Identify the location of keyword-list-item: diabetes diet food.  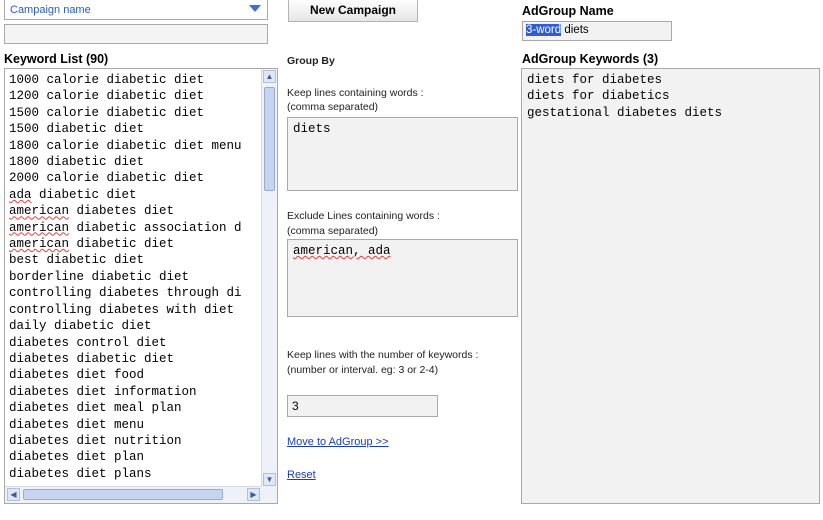
(135, 375).